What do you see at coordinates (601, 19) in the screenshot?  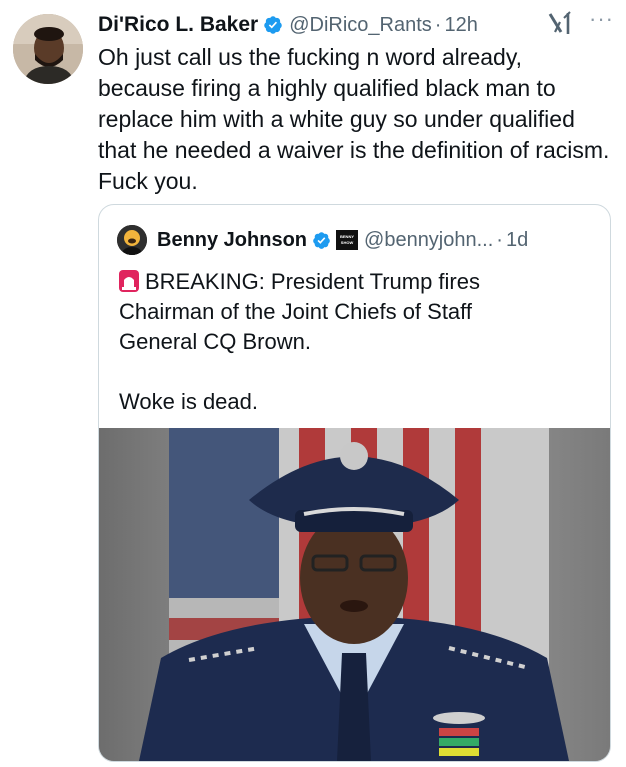 I see `more-options-icon: ···` at bounding box center [601, 19].